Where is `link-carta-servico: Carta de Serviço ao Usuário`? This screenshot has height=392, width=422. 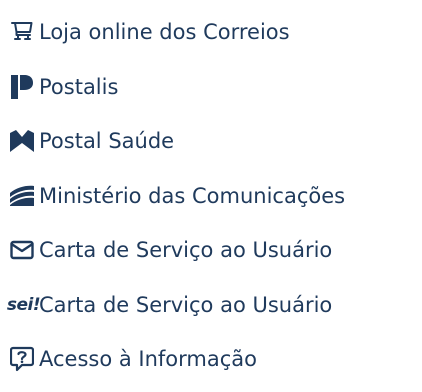 link-carta-servico: Carta de Serviço ao Usuário is located at coordinates (176, 250).